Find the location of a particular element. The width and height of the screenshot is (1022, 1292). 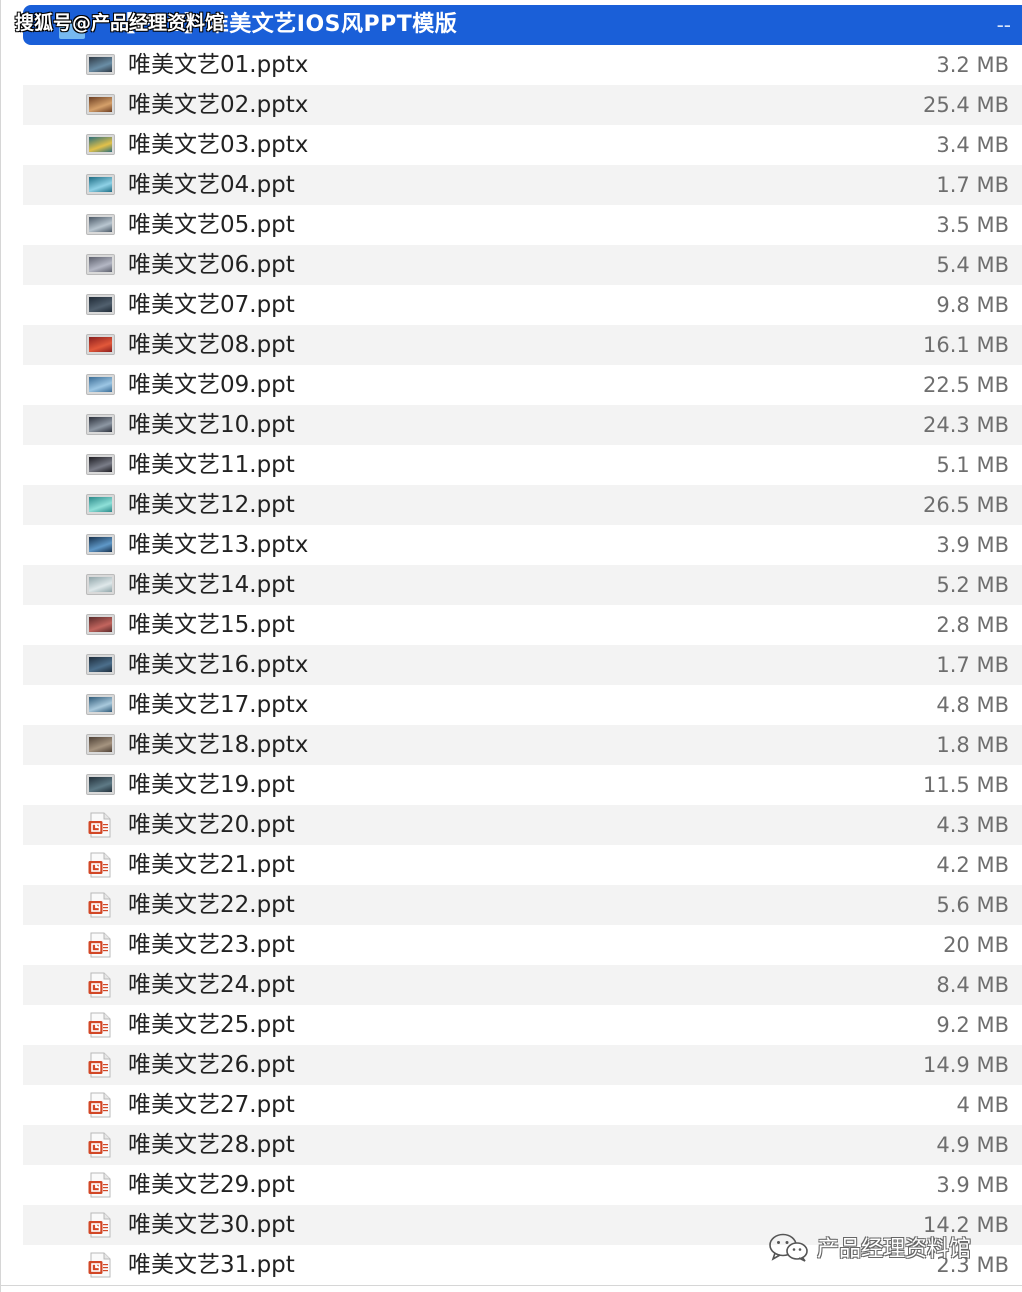

file-row: 唯美文艺20.ppt 4.3 MB is located at coordinates (522, 825).